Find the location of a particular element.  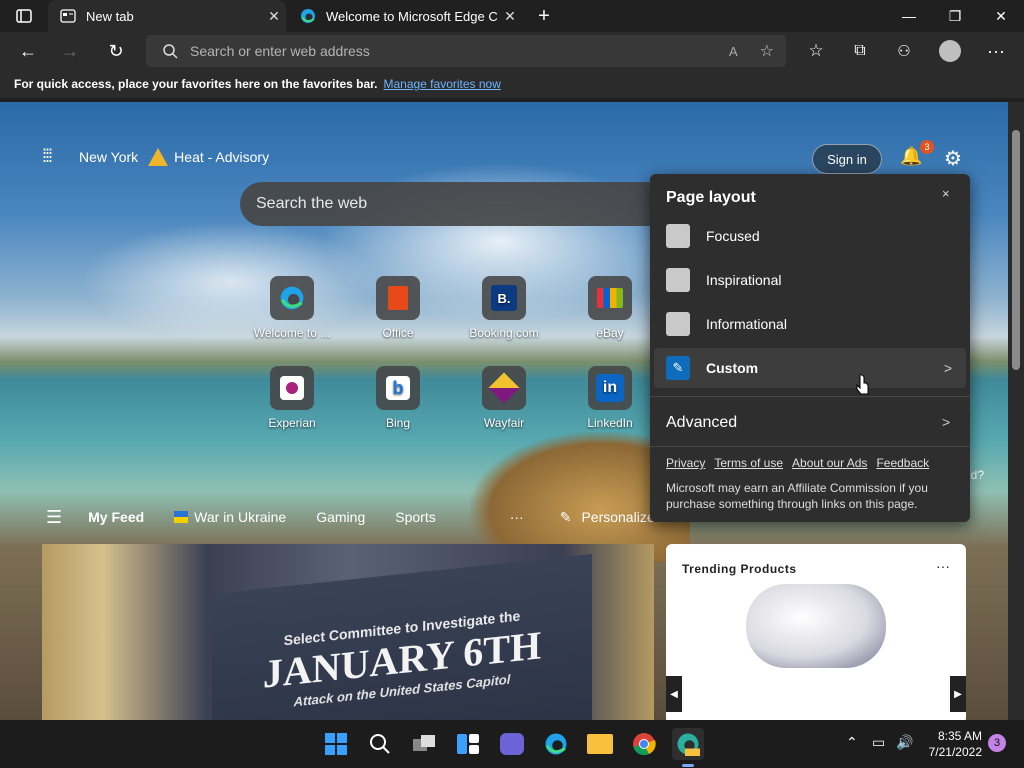

weather-city: New York is located at coordinates (108, 157).